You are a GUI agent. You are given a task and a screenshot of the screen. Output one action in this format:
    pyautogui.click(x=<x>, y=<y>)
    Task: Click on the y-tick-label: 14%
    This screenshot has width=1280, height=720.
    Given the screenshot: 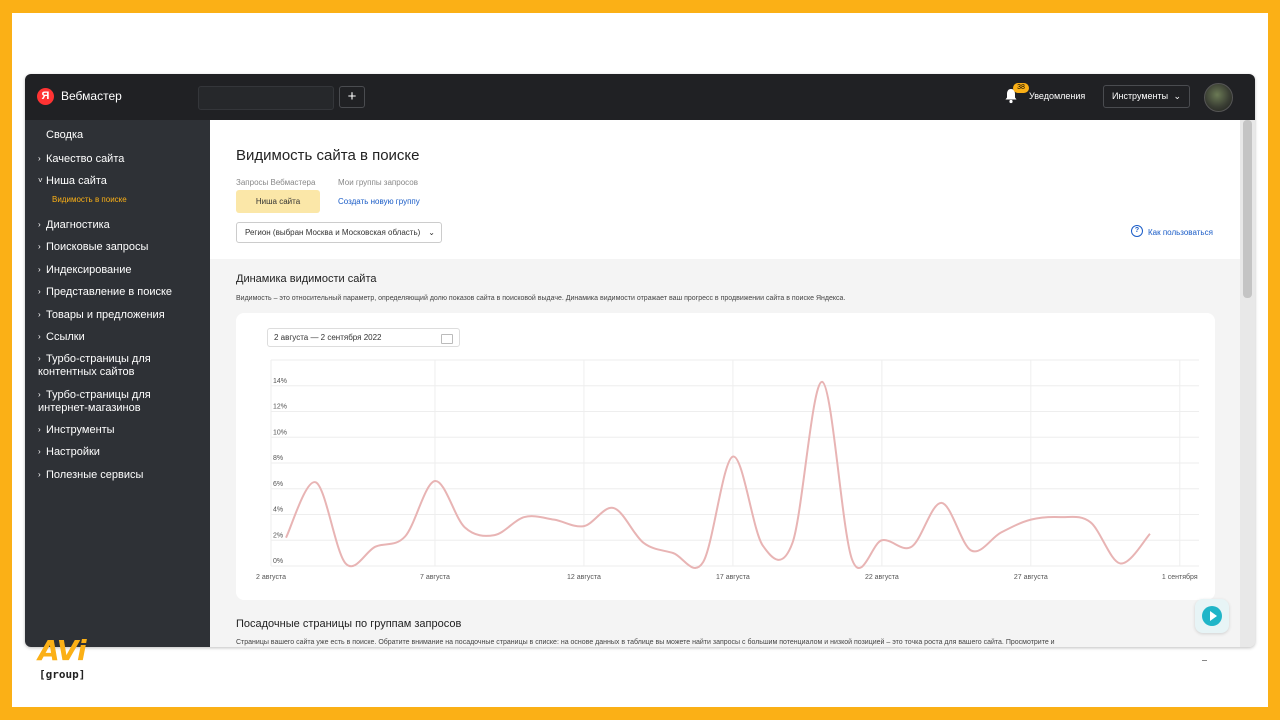 What is the action you would take?
    pyautogui.click(x=280, y=381)
    